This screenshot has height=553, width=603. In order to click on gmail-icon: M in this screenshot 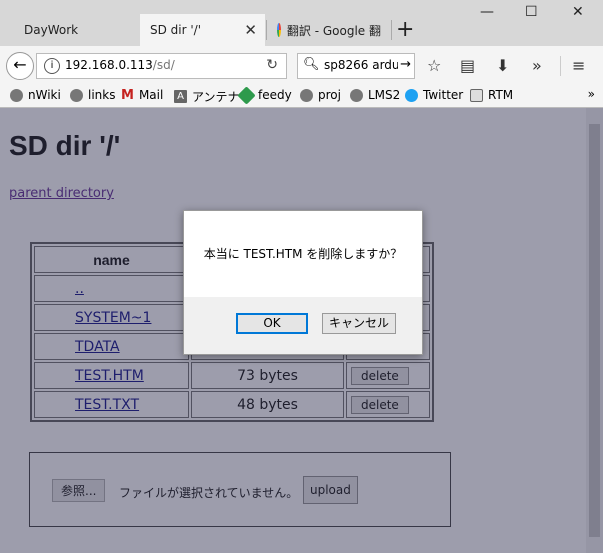, I will do `click(127, 95)`.